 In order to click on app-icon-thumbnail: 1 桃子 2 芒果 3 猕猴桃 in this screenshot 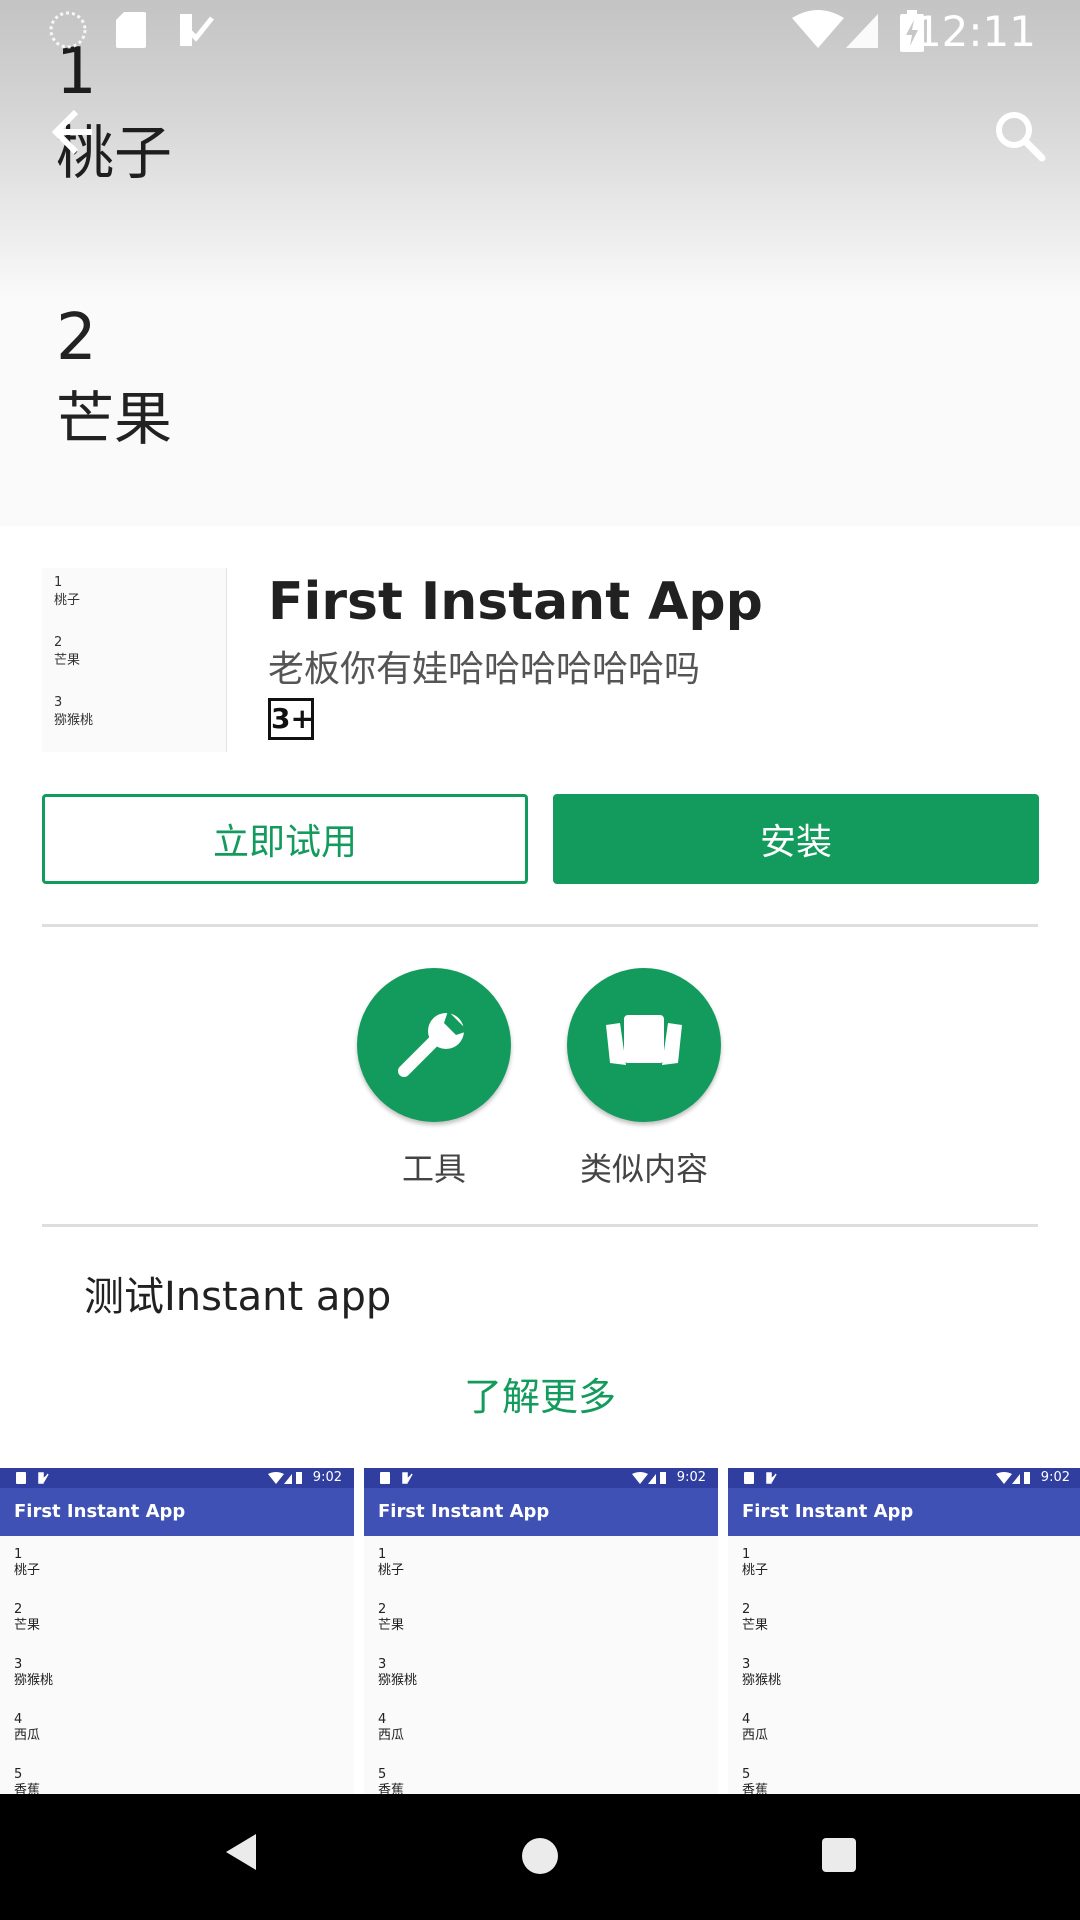, I will do `click(134, 660)`.